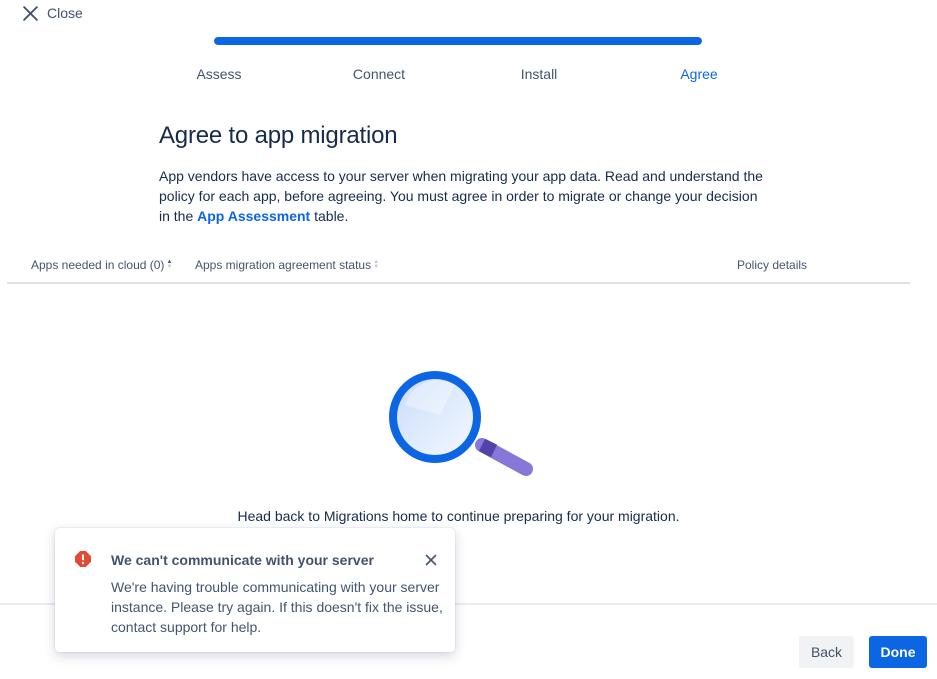 The height and width of the screenshot is (679, 937). I want to click on error-icon, so click(83, 559).